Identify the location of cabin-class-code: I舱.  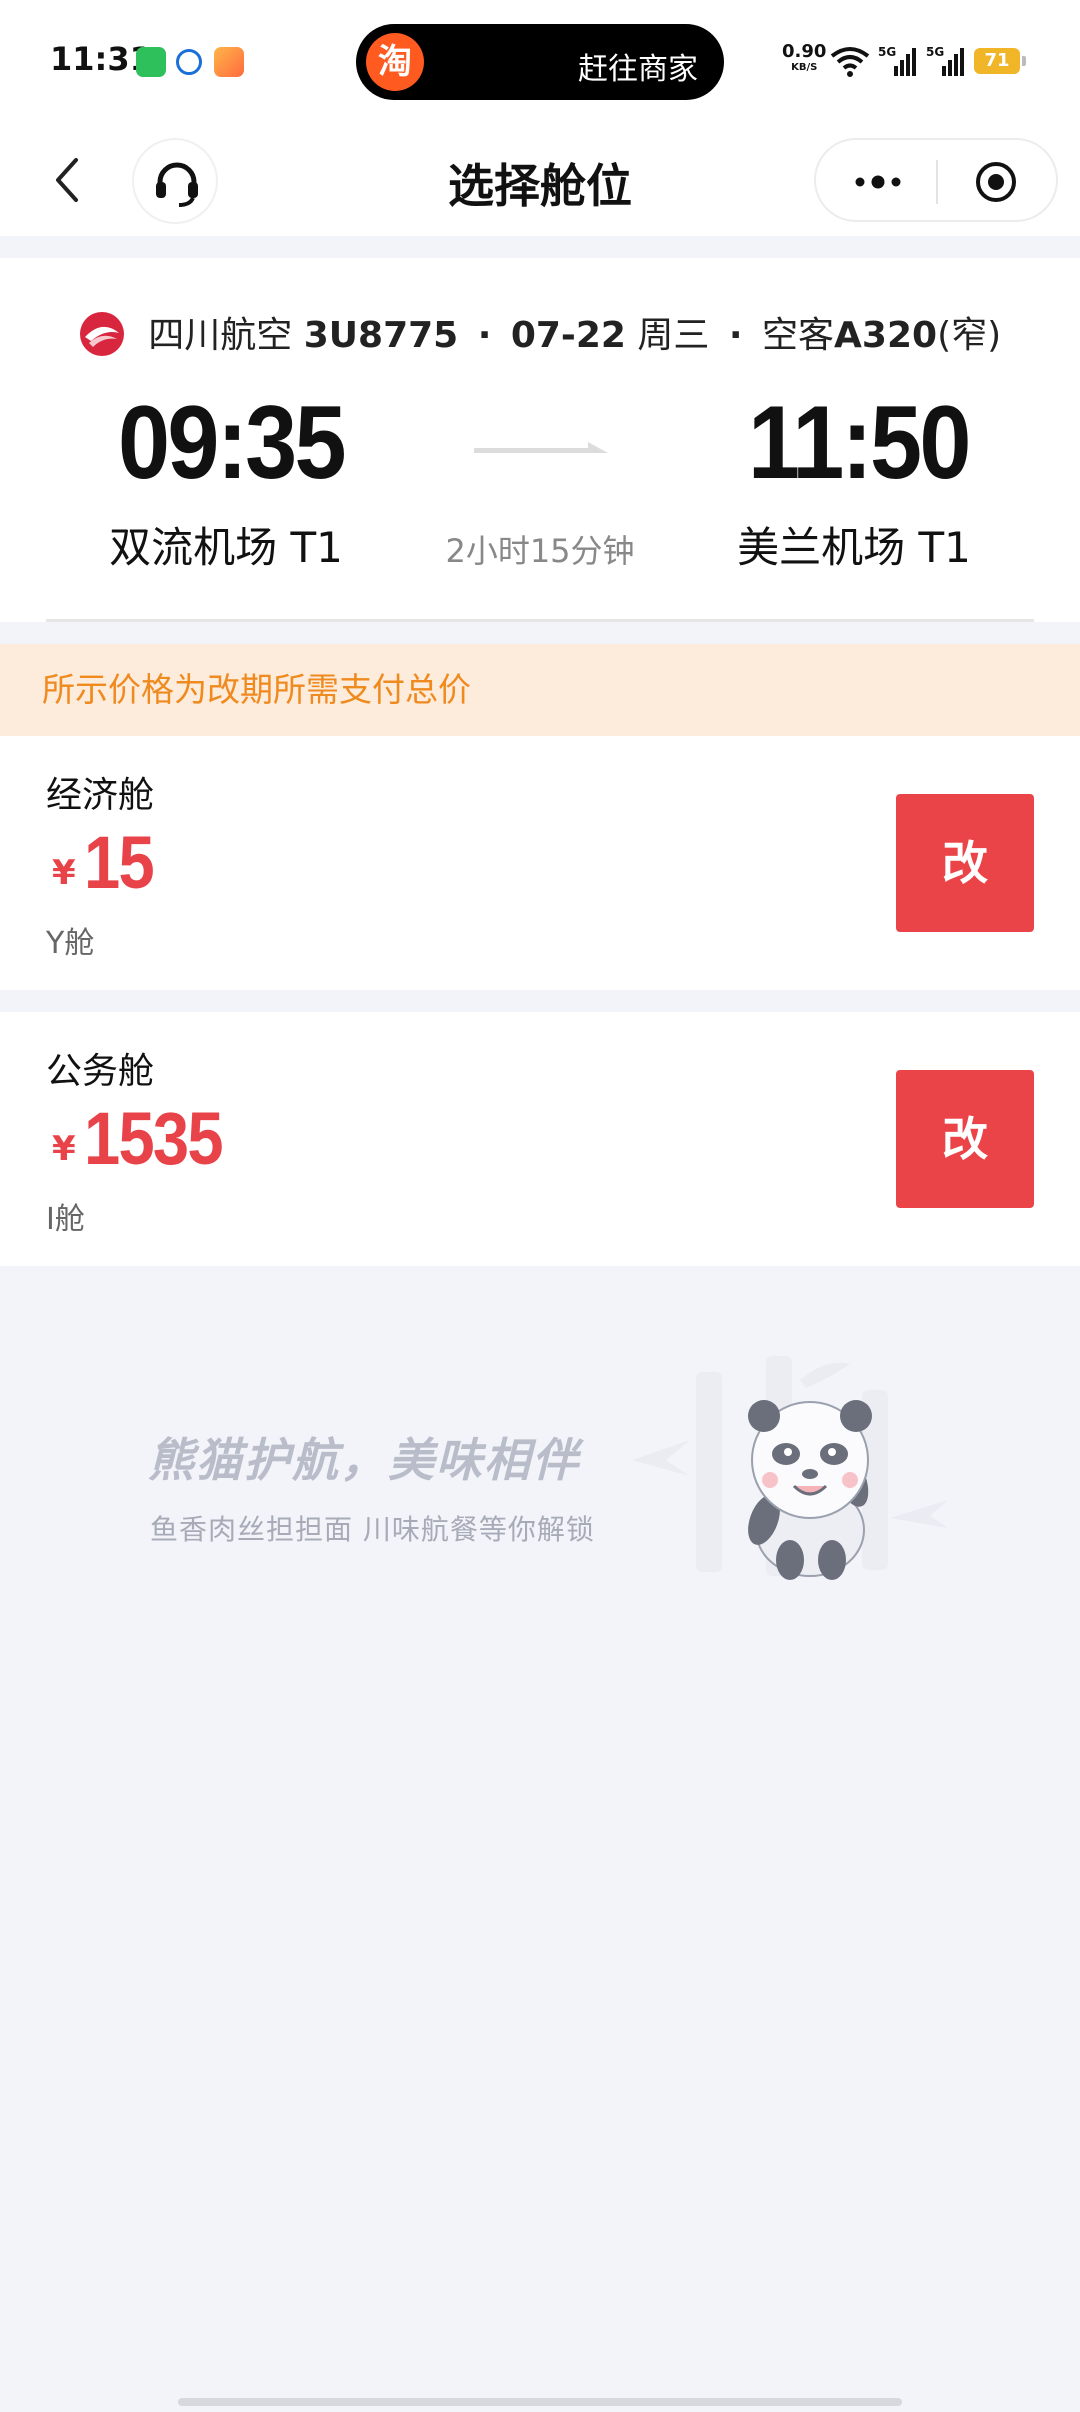
(65, 1219).